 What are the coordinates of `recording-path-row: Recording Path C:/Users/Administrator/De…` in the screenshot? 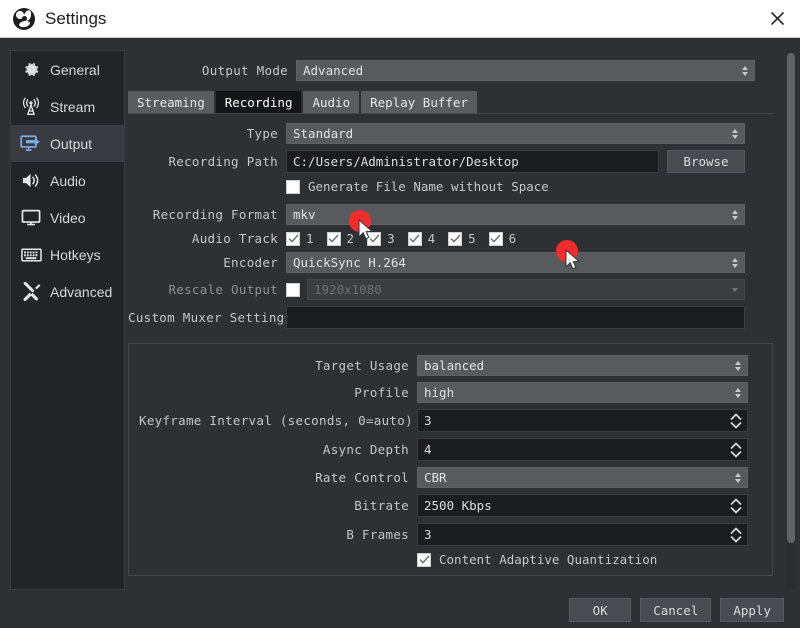 It's located at (450, 161).